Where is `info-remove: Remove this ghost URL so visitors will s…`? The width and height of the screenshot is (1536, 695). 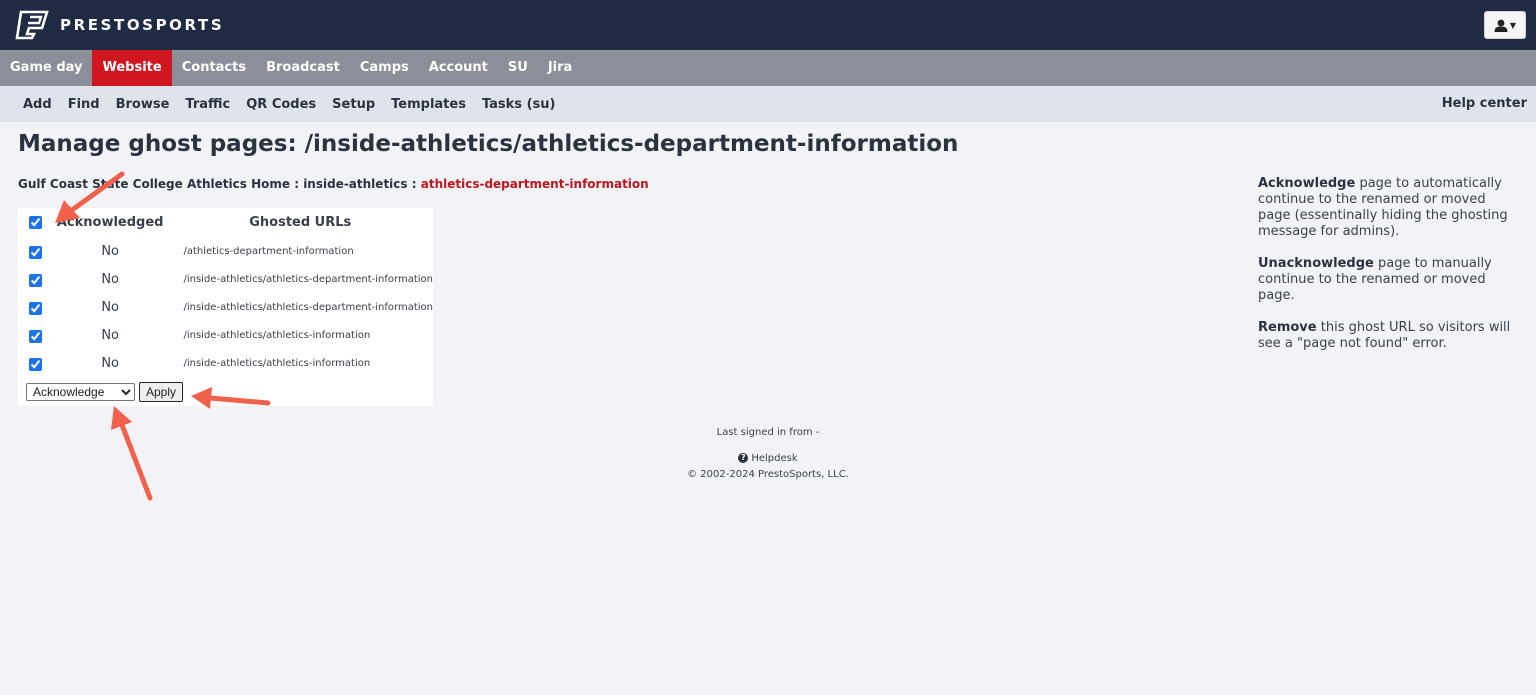
info-remove: Remove this ghost URL so visitors will s… is located at coordinates (1389, 336).